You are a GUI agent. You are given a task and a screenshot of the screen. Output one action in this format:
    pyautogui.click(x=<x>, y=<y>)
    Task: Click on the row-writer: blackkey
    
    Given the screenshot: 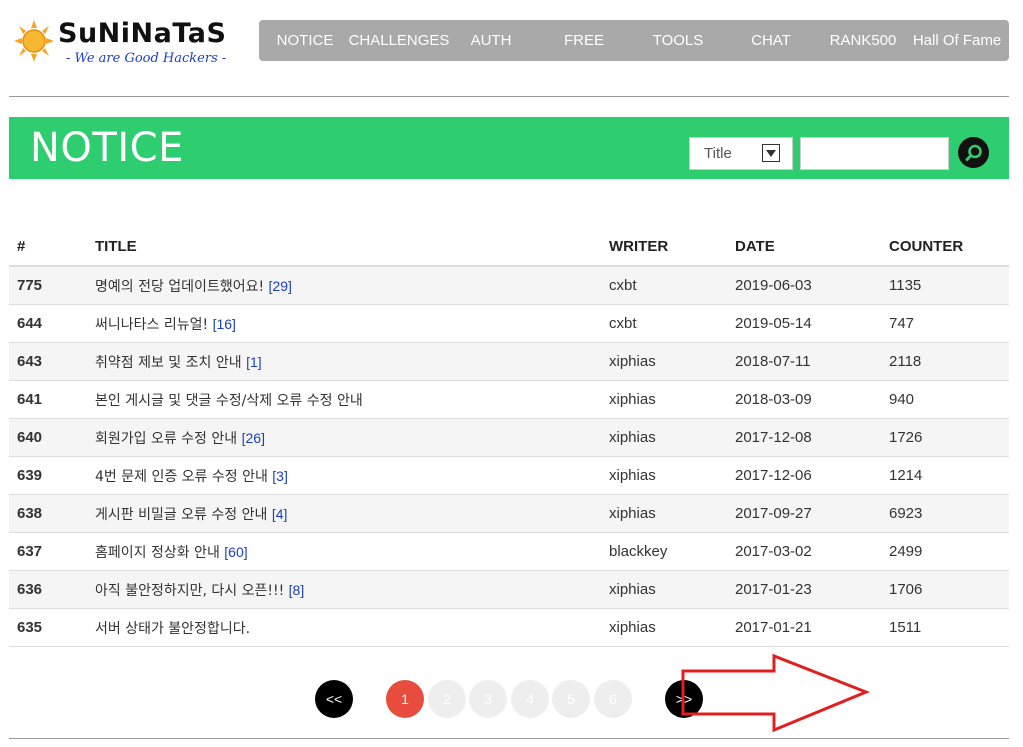 What is the action you would take?
    pyautogui.click(x=672, y=551)
    